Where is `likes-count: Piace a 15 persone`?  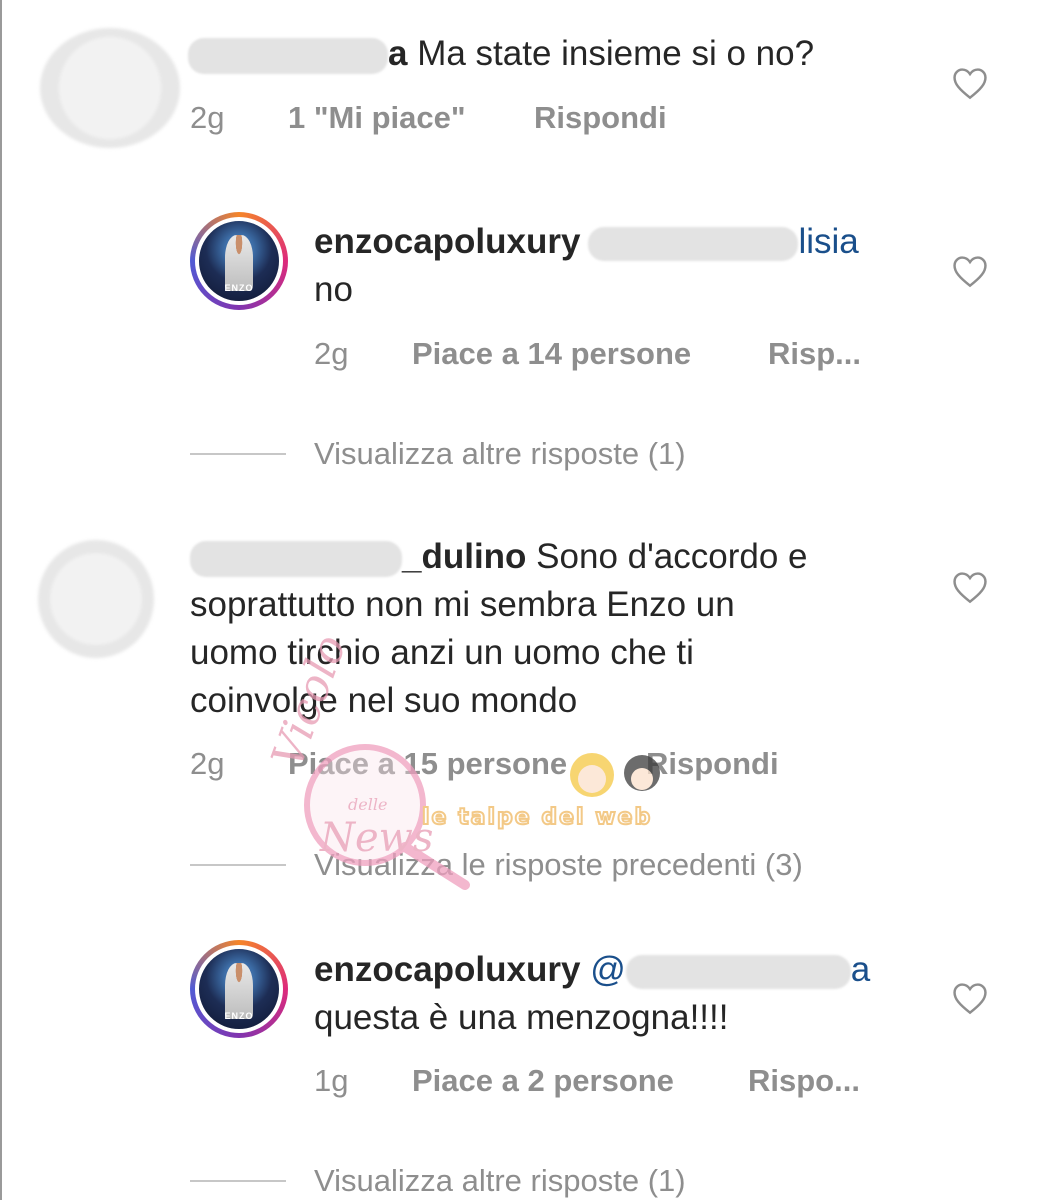 likes-count: Piace a 15 persone is located at coordinates (427, 764).